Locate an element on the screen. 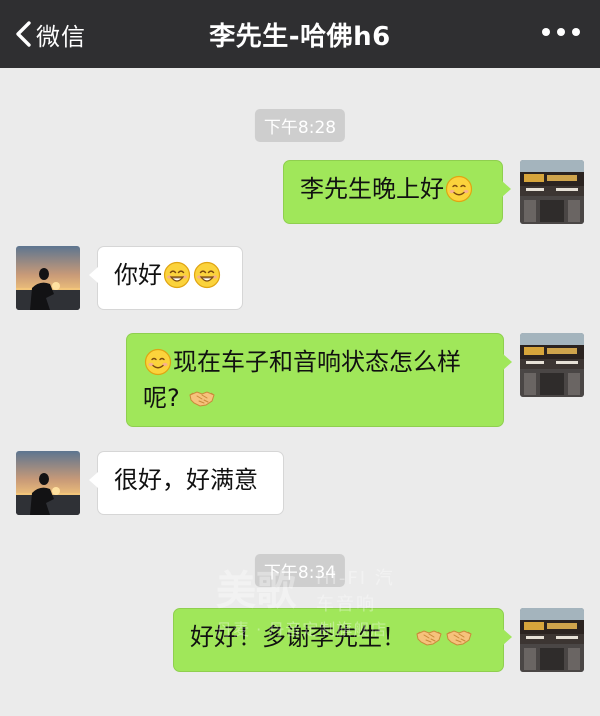  message-bubble-sent: 李先生晚上好 is located at coordinates (397, 192).